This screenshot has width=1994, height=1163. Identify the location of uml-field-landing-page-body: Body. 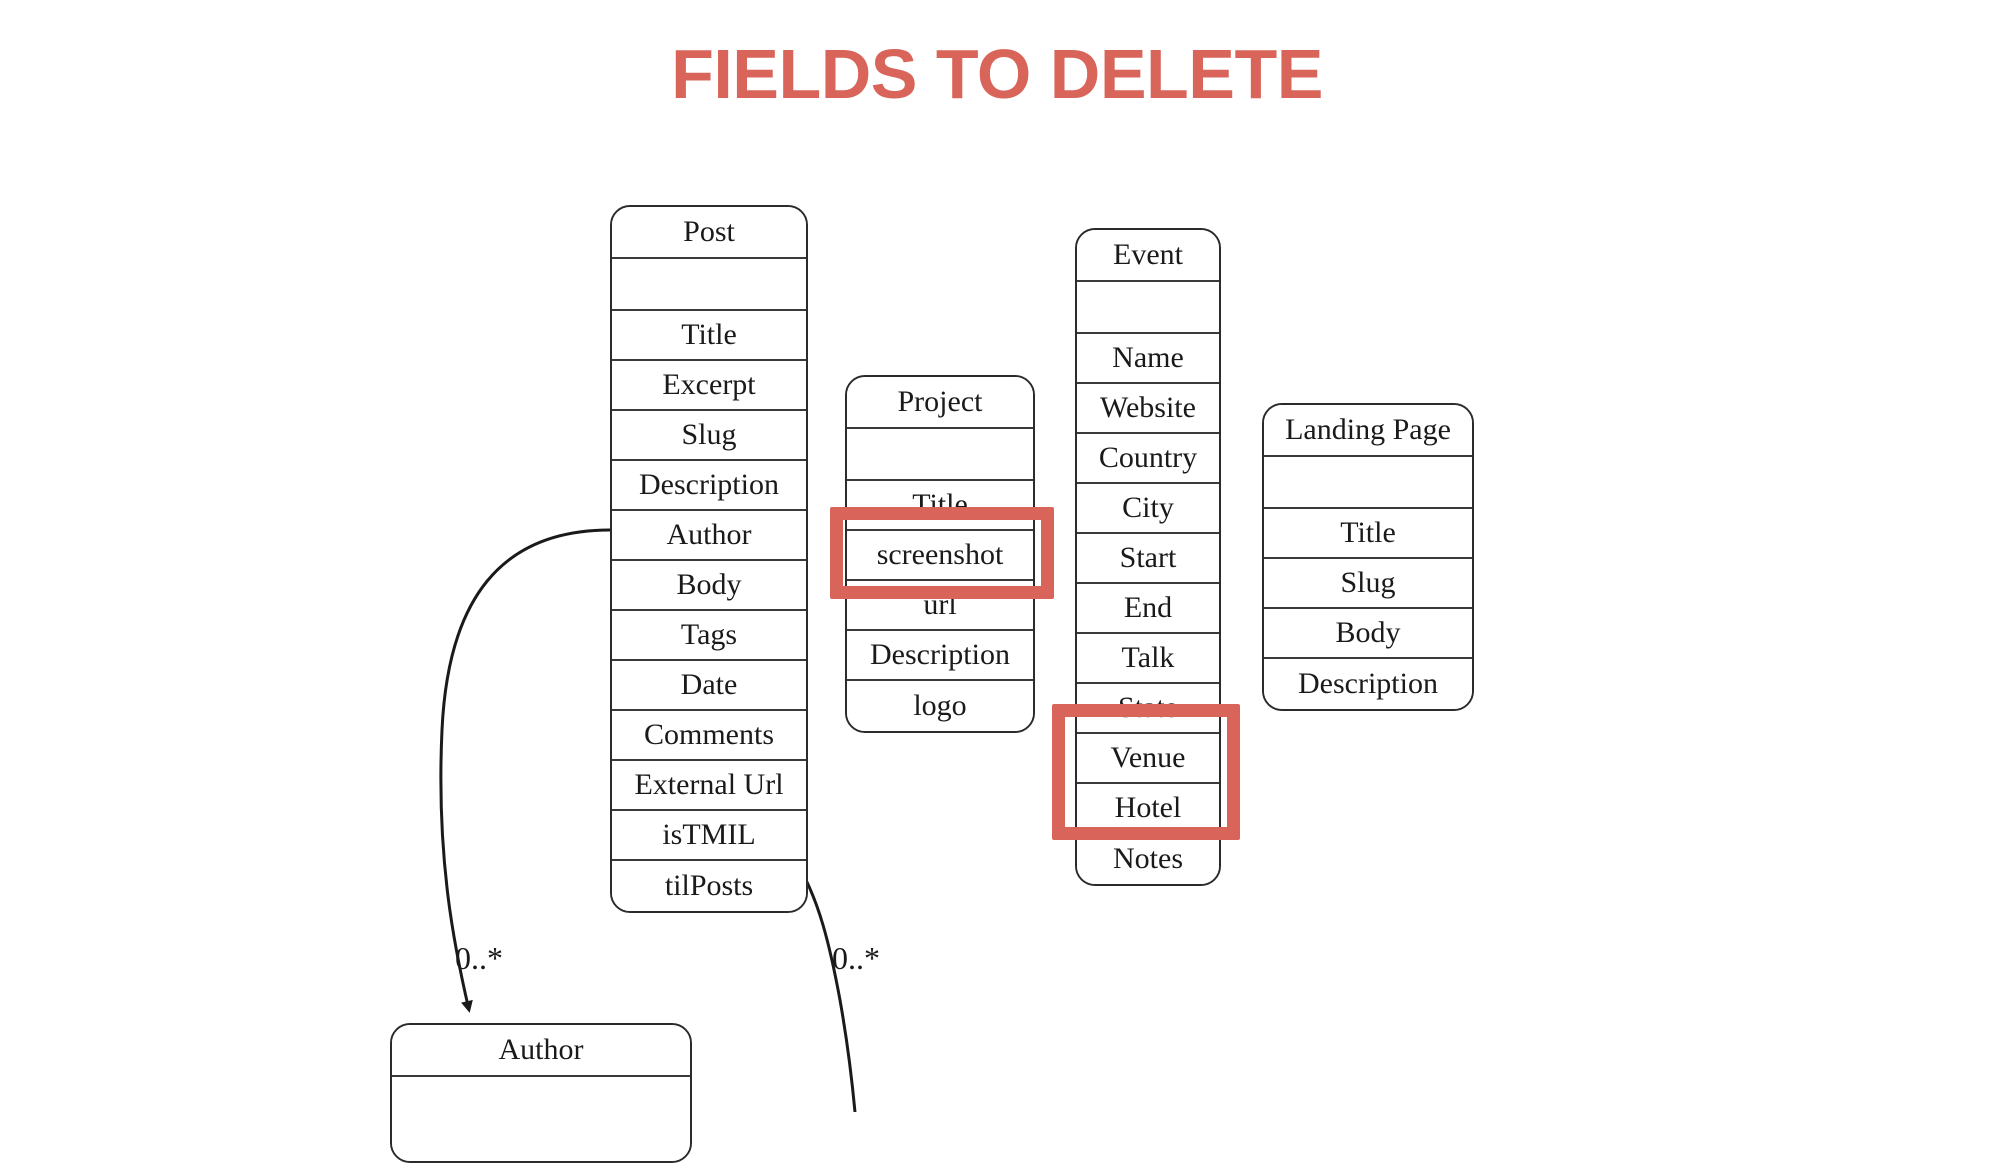
(1368, 634).